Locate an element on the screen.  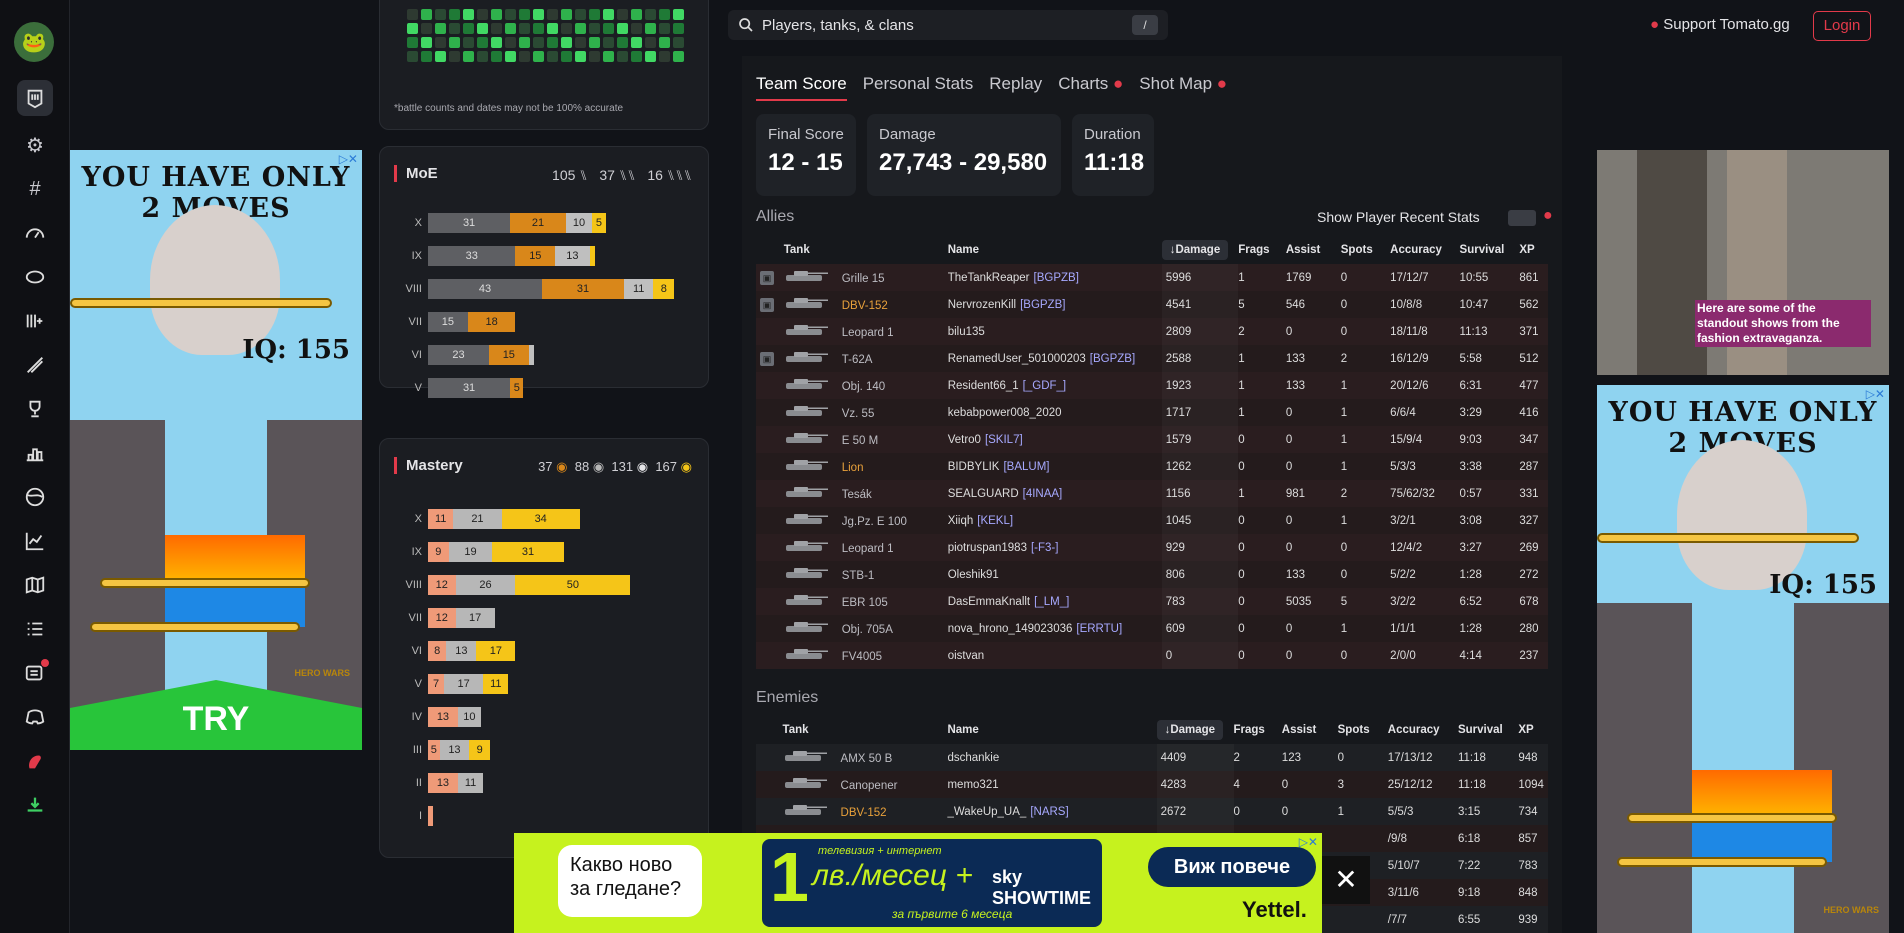
player-name-cell: BIDBYLIK [BALUM] is located at coordinates (1055, 466).